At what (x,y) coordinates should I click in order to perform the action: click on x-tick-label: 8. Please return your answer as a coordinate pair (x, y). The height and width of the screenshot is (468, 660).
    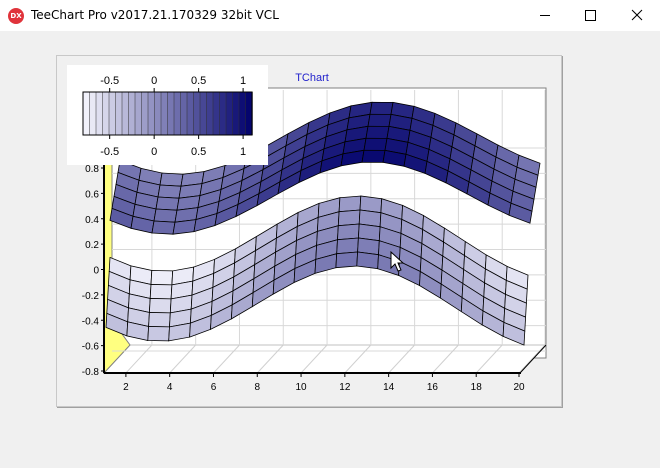
    Looking at the image, I should click on (257, 387).